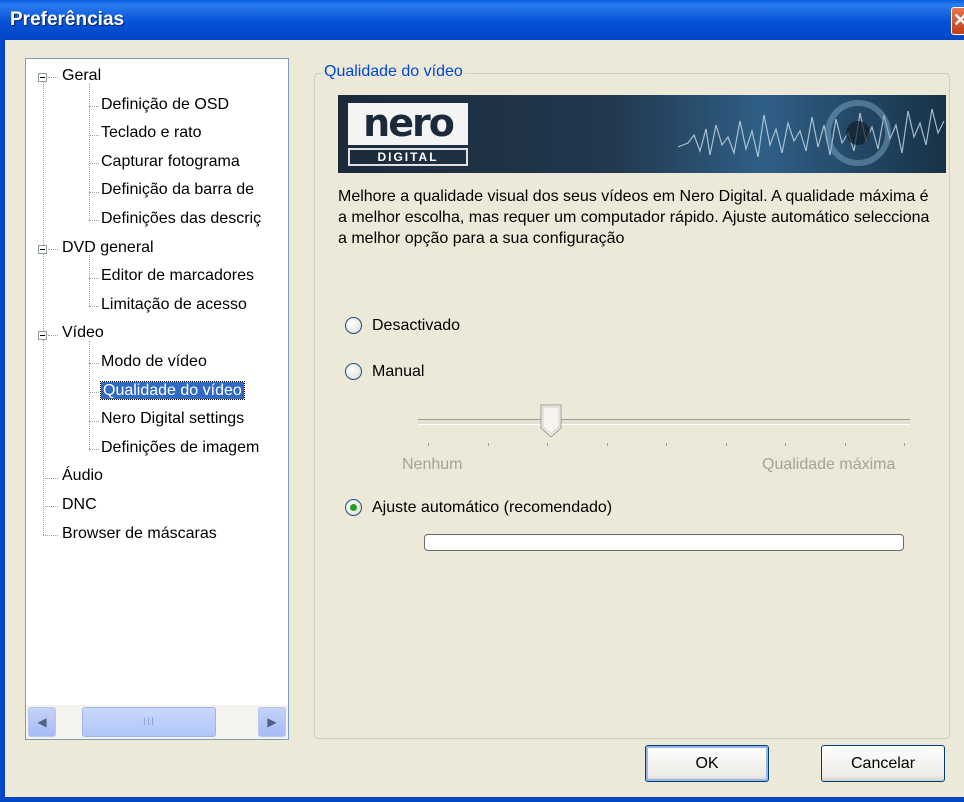 The image size is (964, 802). Describe the element at coordinates (408, 157) in the screenshot. I see `logo-digital: DIGITAL` at that location.